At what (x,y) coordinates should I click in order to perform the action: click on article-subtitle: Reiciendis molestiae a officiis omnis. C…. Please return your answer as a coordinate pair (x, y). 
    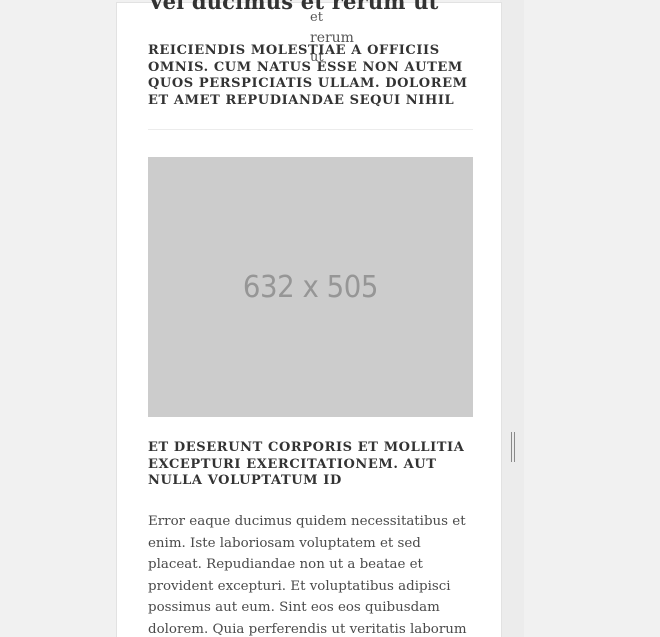
    Looking at the image, I should click on (308, 75).